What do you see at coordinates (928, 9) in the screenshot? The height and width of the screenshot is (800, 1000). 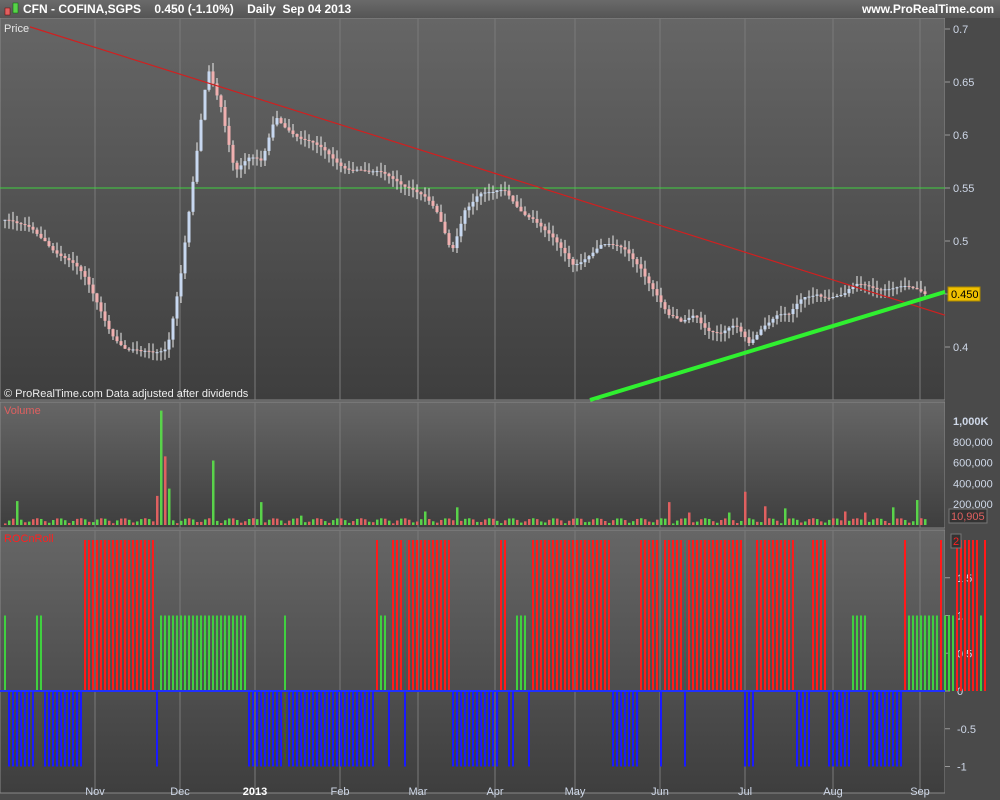 I see `site-link: www.ProRealTime.com` at bounding box center [928, 9].